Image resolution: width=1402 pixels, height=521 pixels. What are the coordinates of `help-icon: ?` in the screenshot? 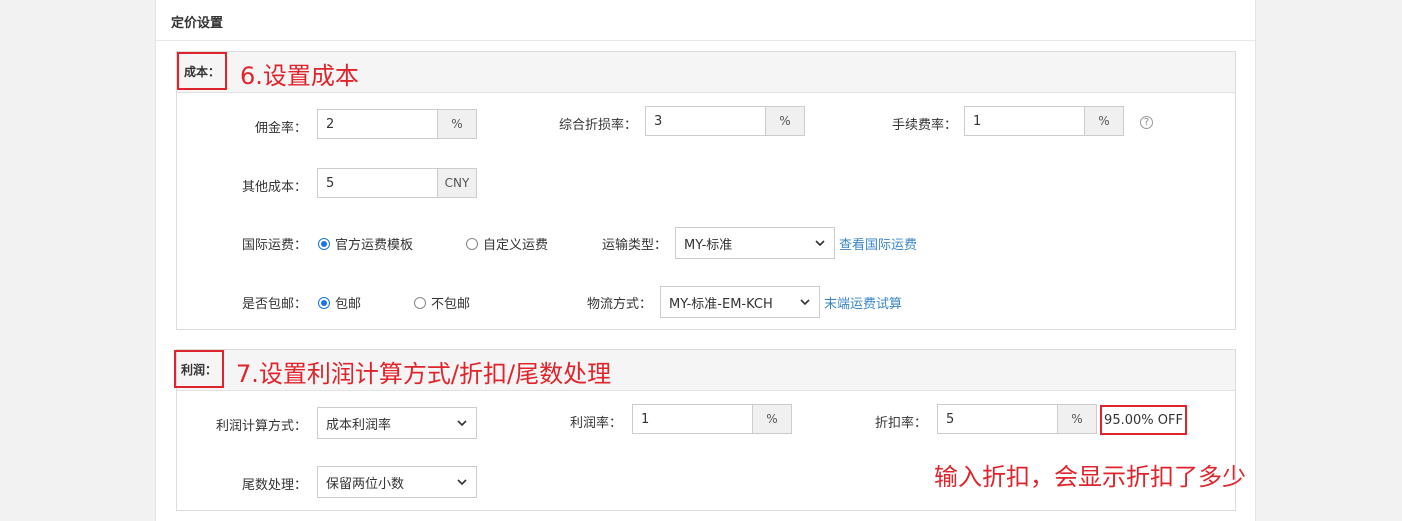 It's located at (1146, 122).